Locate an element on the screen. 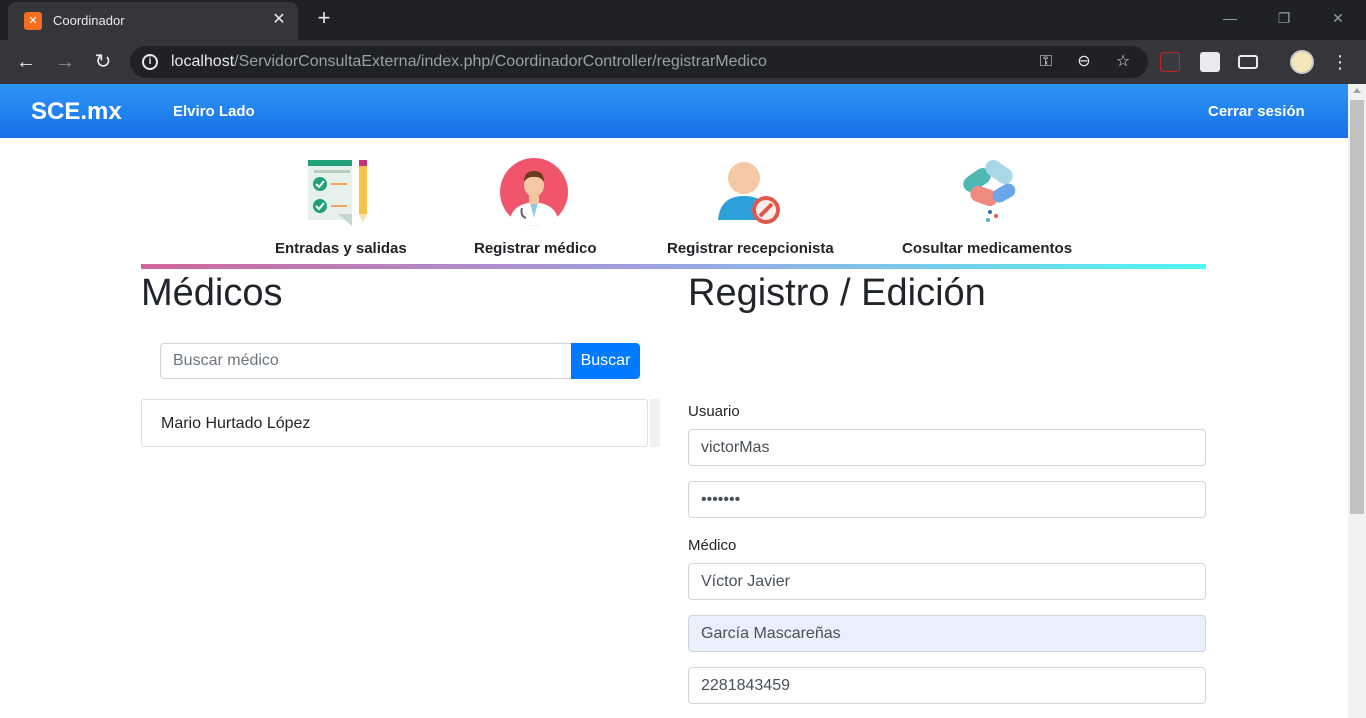 The image size is (1366, 718). new-tab-icon: + is located at coordinates (324, 19).